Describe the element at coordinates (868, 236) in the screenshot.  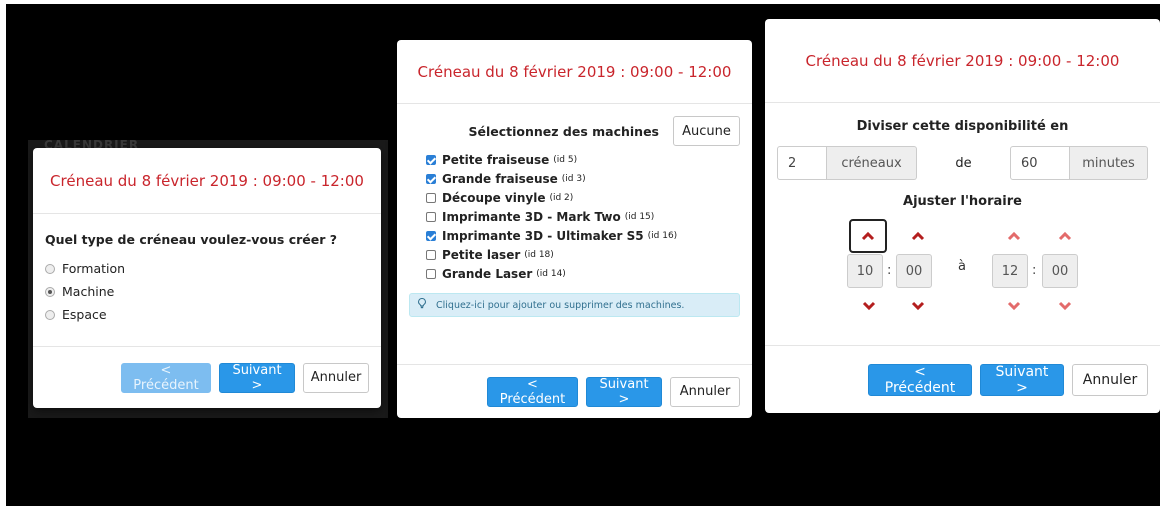
I see `start-hours-up-chevron-icon` at that location.